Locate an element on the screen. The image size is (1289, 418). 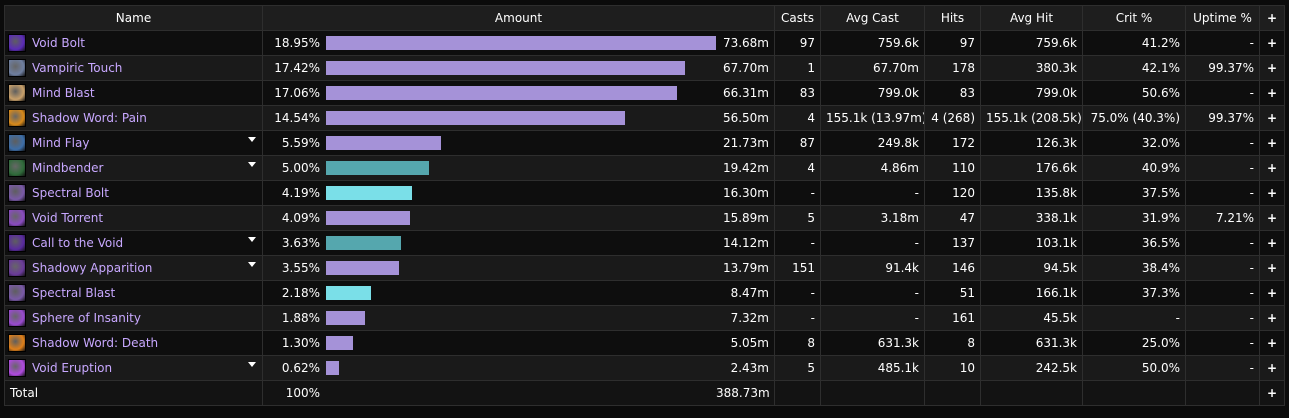
casts-value: 87 is located at coordinates (797, 143).